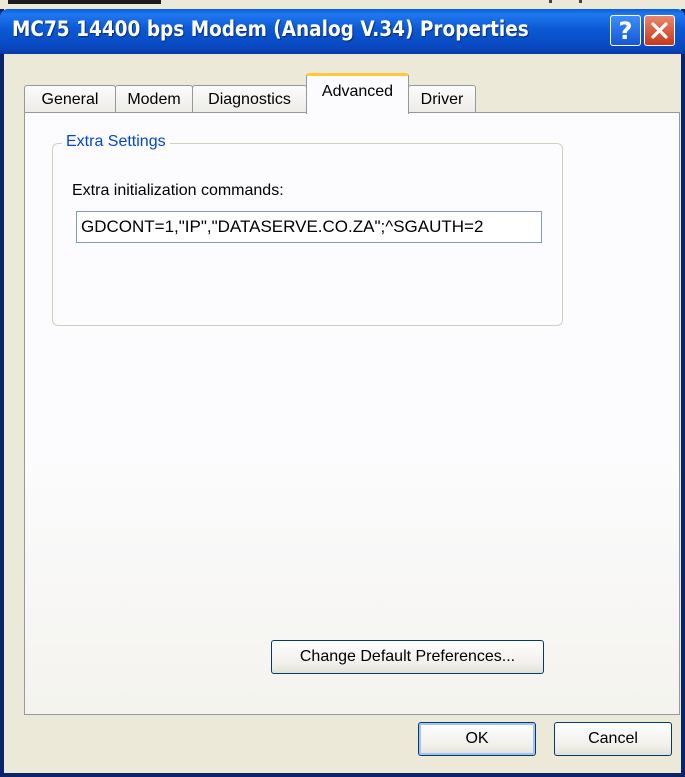 This screenshot has height=777, width=685. Describe the element at coordinates (116, 142) in the screenshot. I see `group-title: Extra Settings` at that location.